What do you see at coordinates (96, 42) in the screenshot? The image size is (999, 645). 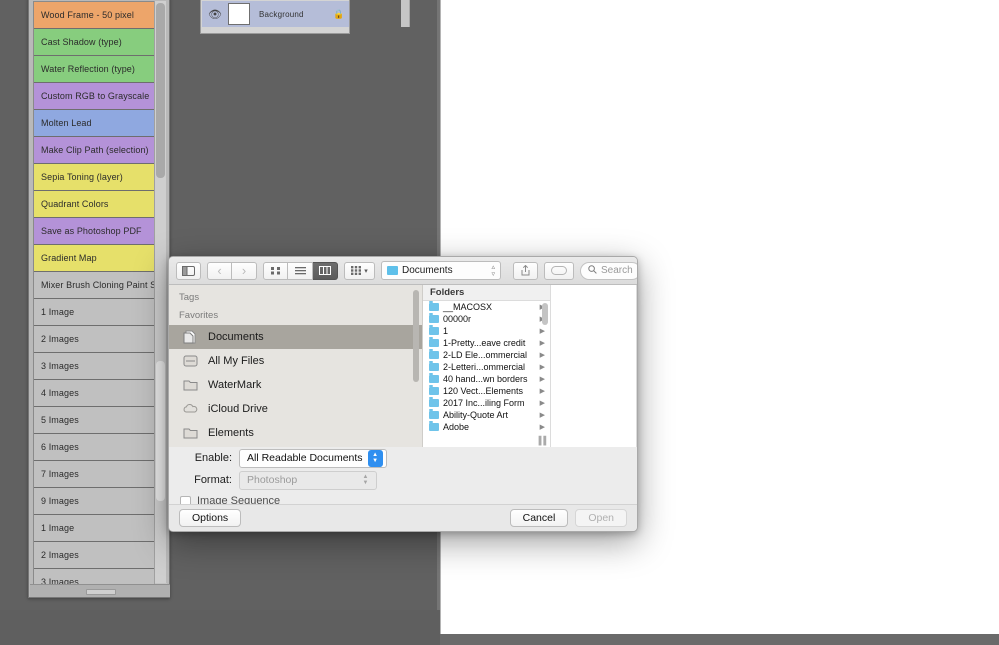 I see `action-row: Cast Shadow (type)` at bounding box center [96, 42].